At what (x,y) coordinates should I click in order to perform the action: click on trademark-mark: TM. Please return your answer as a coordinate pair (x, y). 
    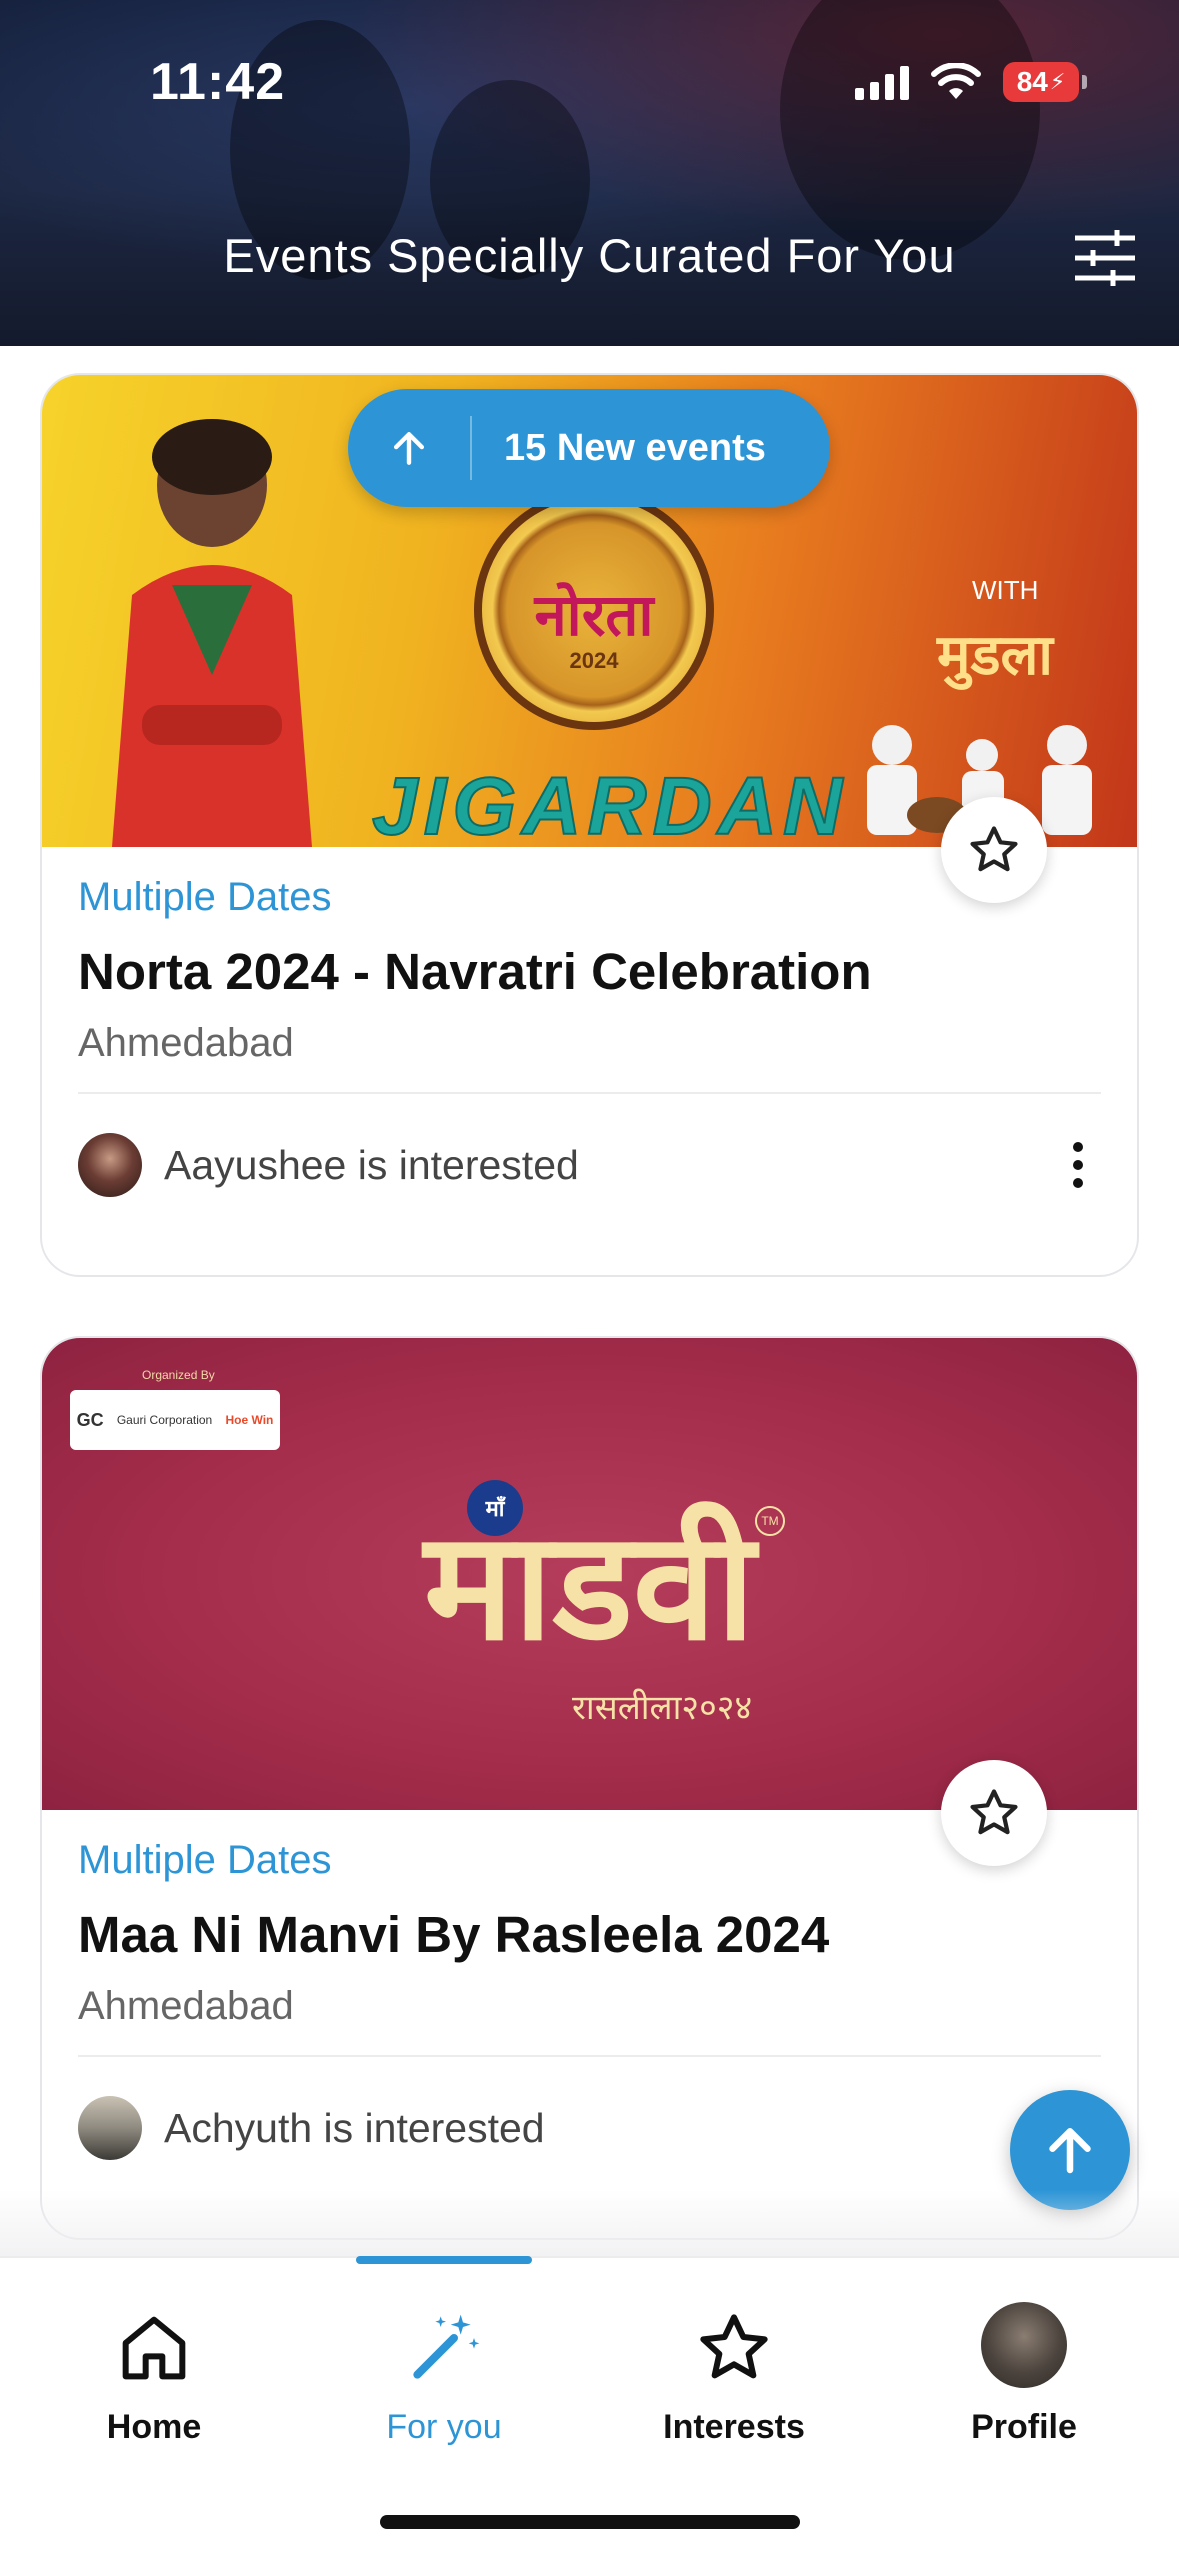
    Looking at the image, I should click on (770, 1521).